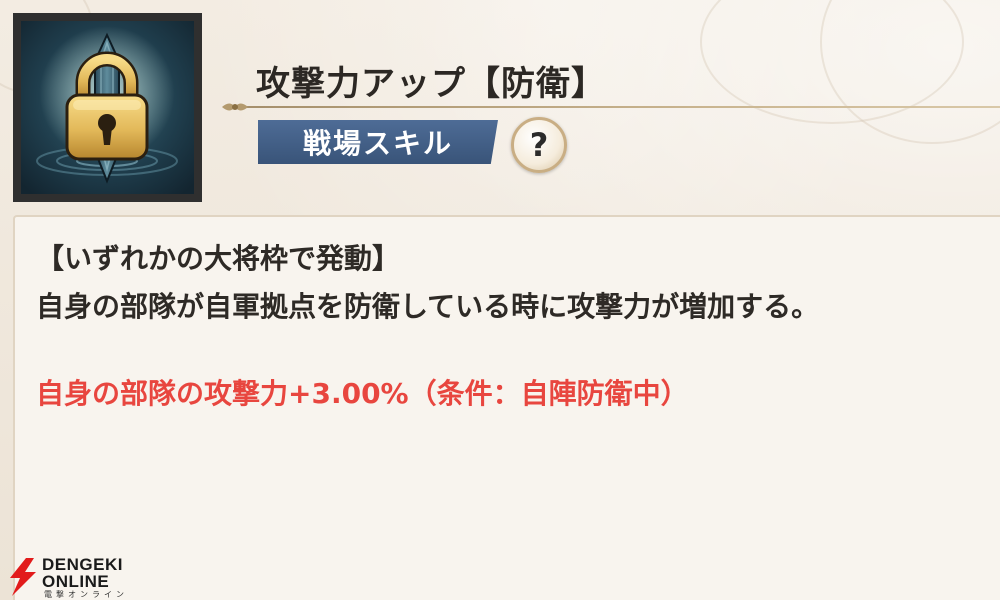 The height and width of the screenshot is (600, 1000). I want to click on title-divider, so click(616, 107).